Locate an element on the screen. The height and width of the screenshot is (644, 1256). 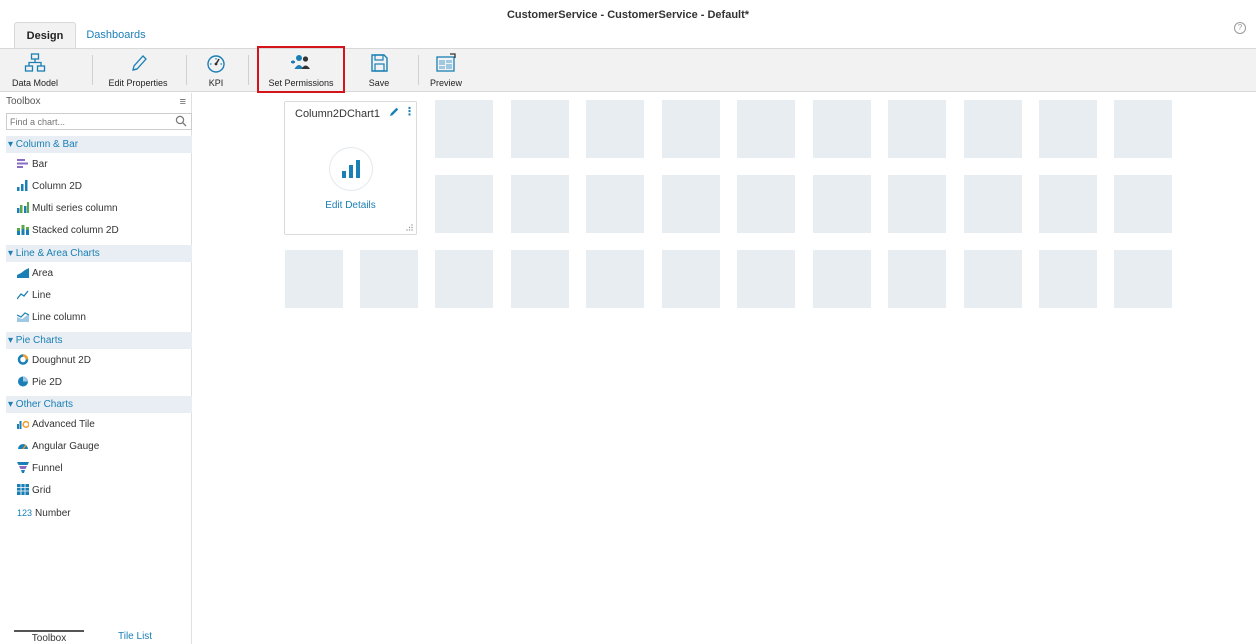
toolbox-item-angular-gauge: Angular Gauge is located at coordinates (99, 447).